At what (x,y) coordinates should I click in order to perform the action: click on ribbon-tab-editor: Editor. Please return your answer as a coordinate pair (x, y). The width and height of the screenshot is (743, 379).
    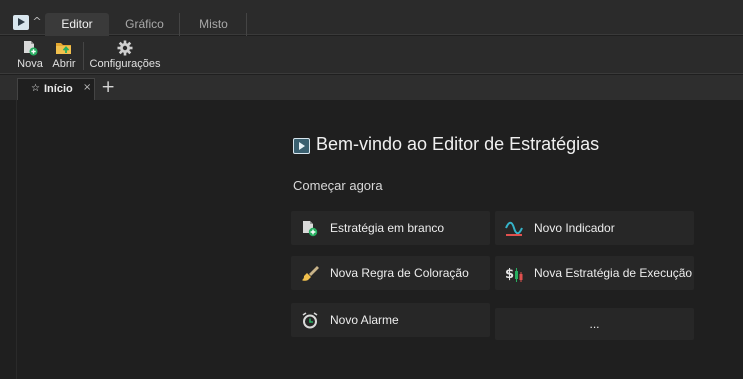
    Looking at the image, I should click on (77, 24).